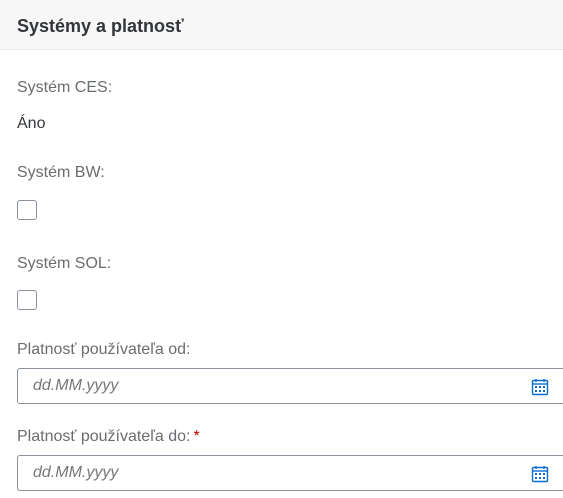  Describe the element at coordinates (290, 473) in the screenshot. I see `valid-to-date-input: dd.MM.yyyy` at that location.